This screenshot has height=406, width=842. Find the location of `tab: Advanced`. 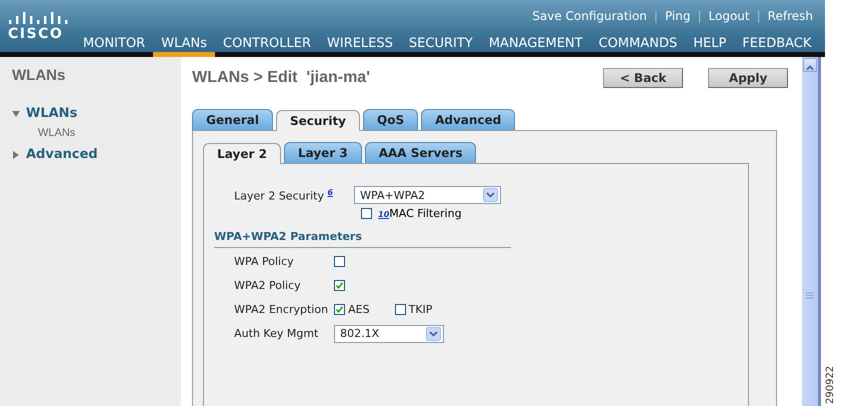

tab: Advanced is located at coordinates (468, 119).